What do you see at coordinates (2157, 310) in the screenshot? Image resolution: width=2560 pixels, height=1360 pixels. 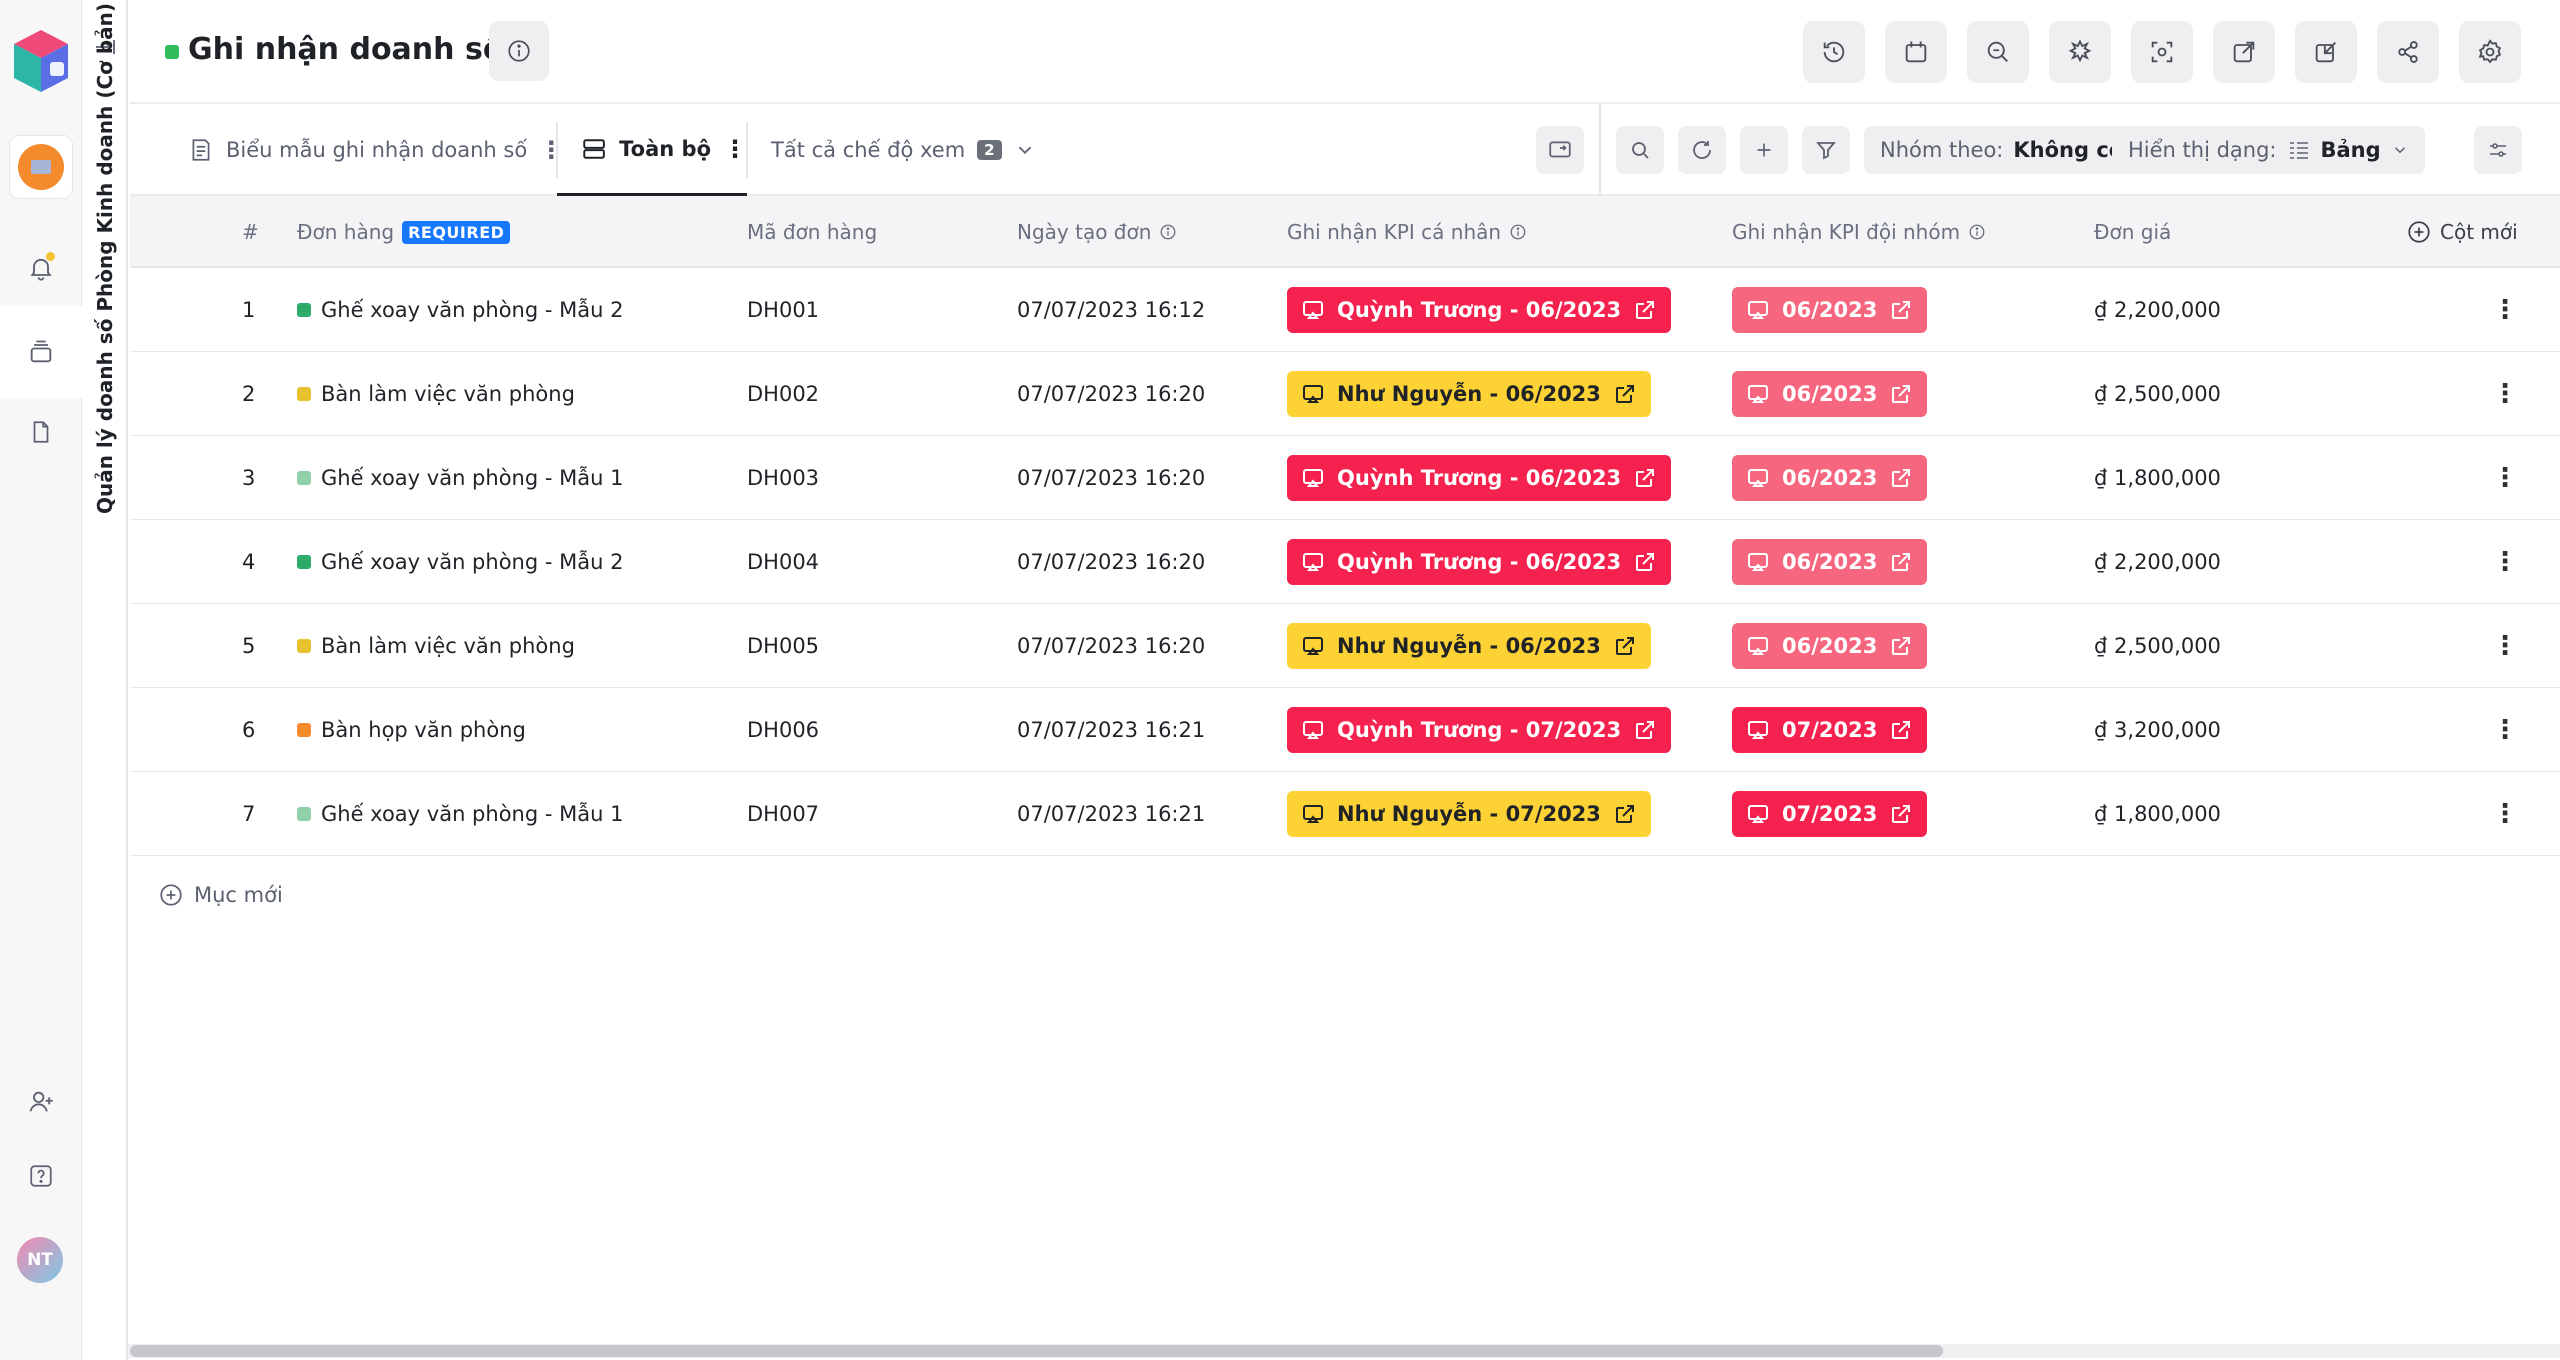 I see `price: ₫ 2,200,000` at bounding box center [2157, 310].